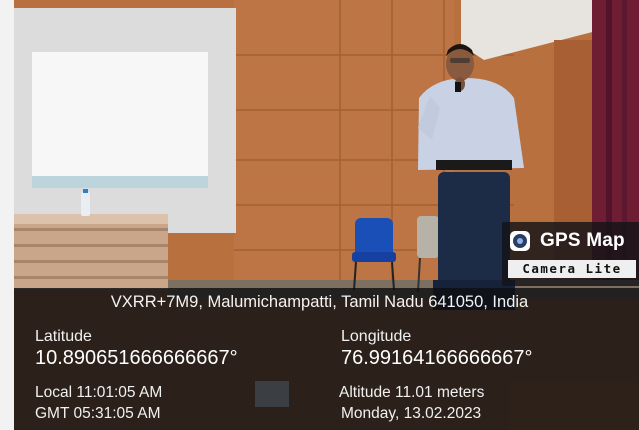 The height and width of the screenshot is (430, 639). What do you see at coordinates (520, 241) in the screenshot?
I see `camera-lens-icon` at bounding box center [520, 241].